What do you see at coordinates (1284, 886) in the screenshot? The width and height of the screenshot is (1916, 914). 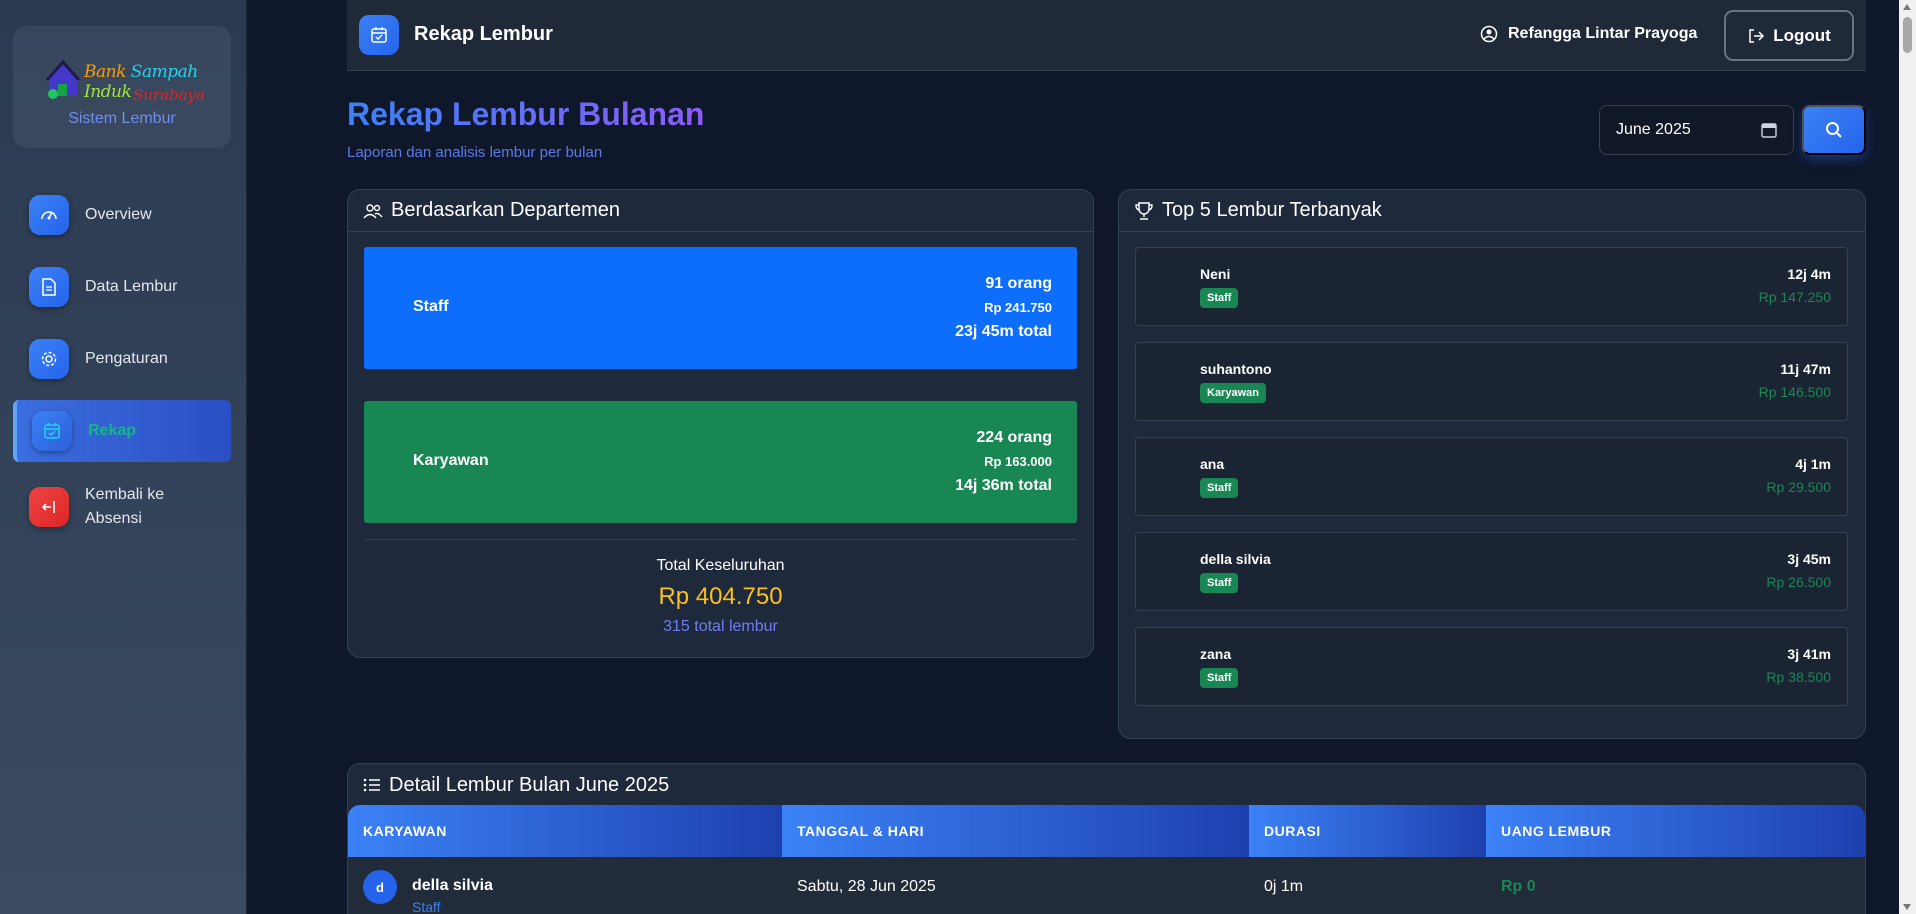 I see `duration-cell: 0j 1m` at bounding box center [1284, 886].